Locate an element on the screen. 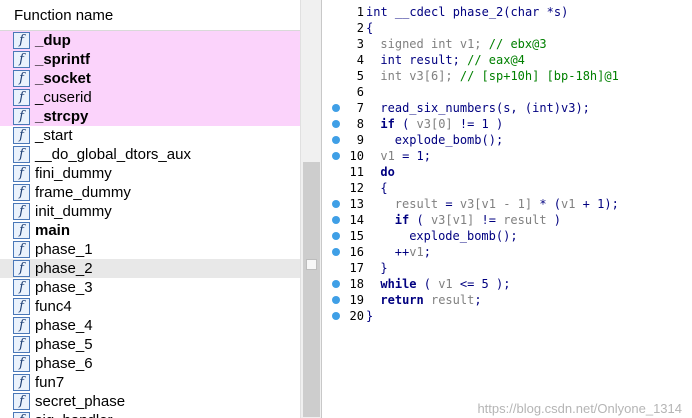  code-line: 15 explode_bomb(); is located at coordinates (507, 236).